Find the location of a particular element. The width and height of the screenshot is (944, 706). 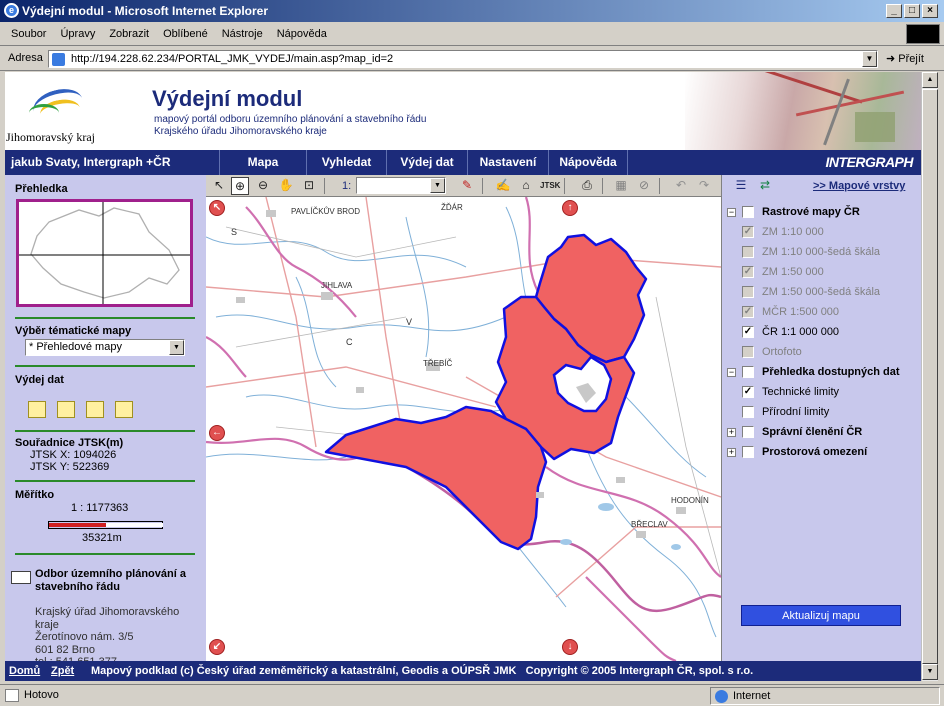

overview-title: Přehledka is located at coordinates (41, 189).